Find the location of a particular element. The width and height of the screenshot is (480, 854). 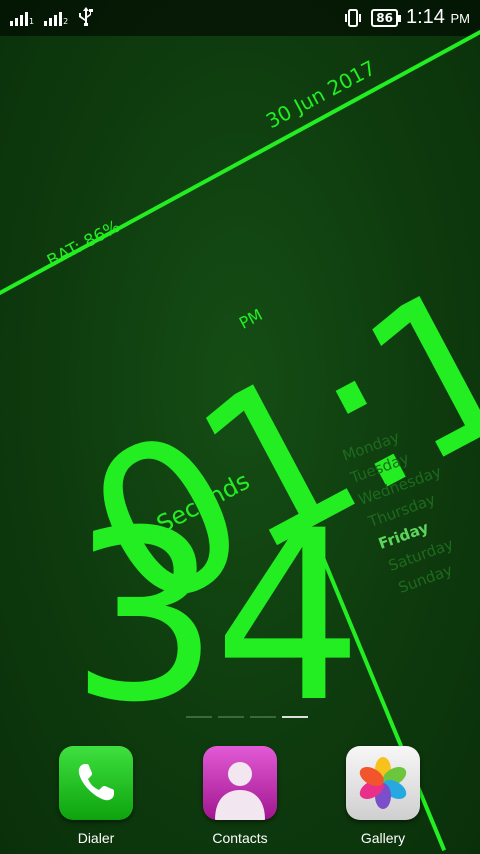

phone-icon is located at coordinates (96, 783).